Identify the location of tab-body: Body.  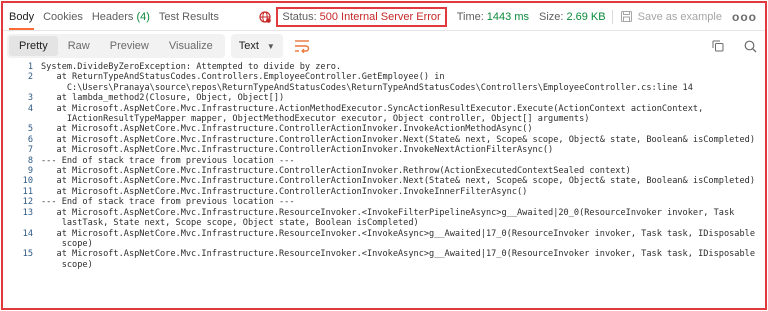
(22, 20).